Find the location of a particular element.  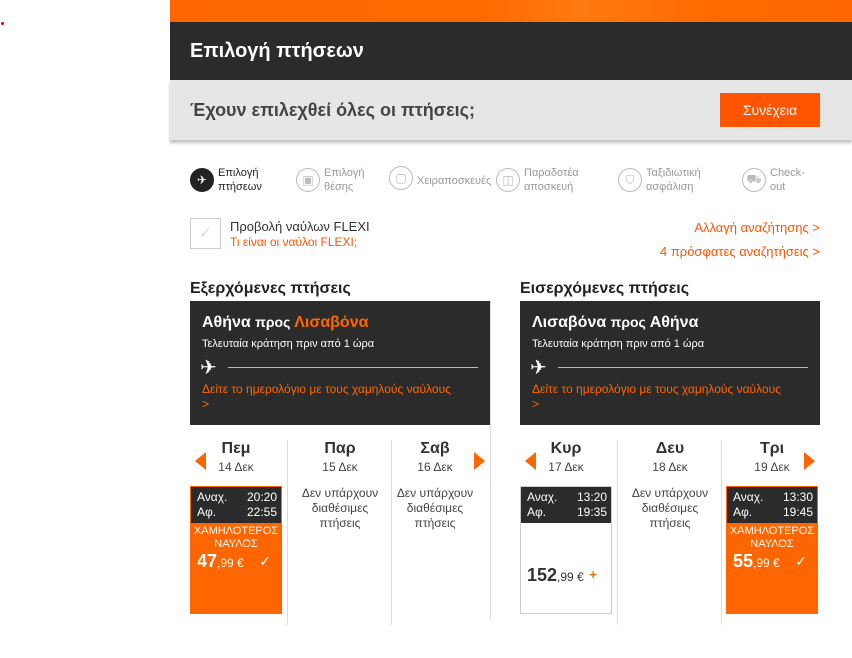

step-label: Παραδοτέα is located at coordinates (551, 173).